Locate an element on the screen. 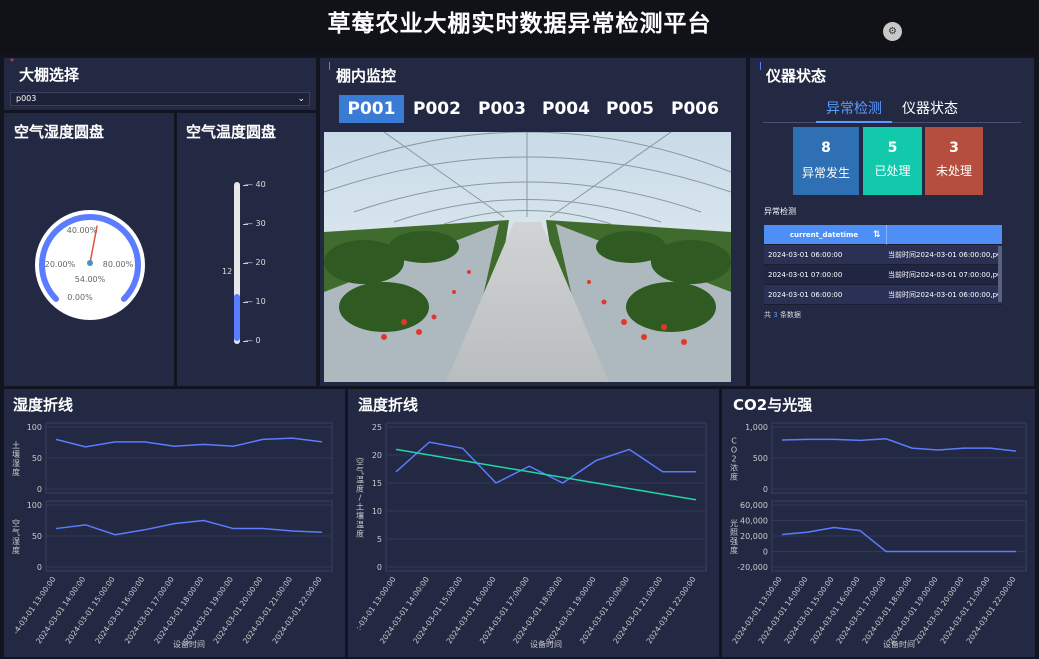  x-tick-label: 2024-03-01 22:00:00 is located at coordinates (991, 610).